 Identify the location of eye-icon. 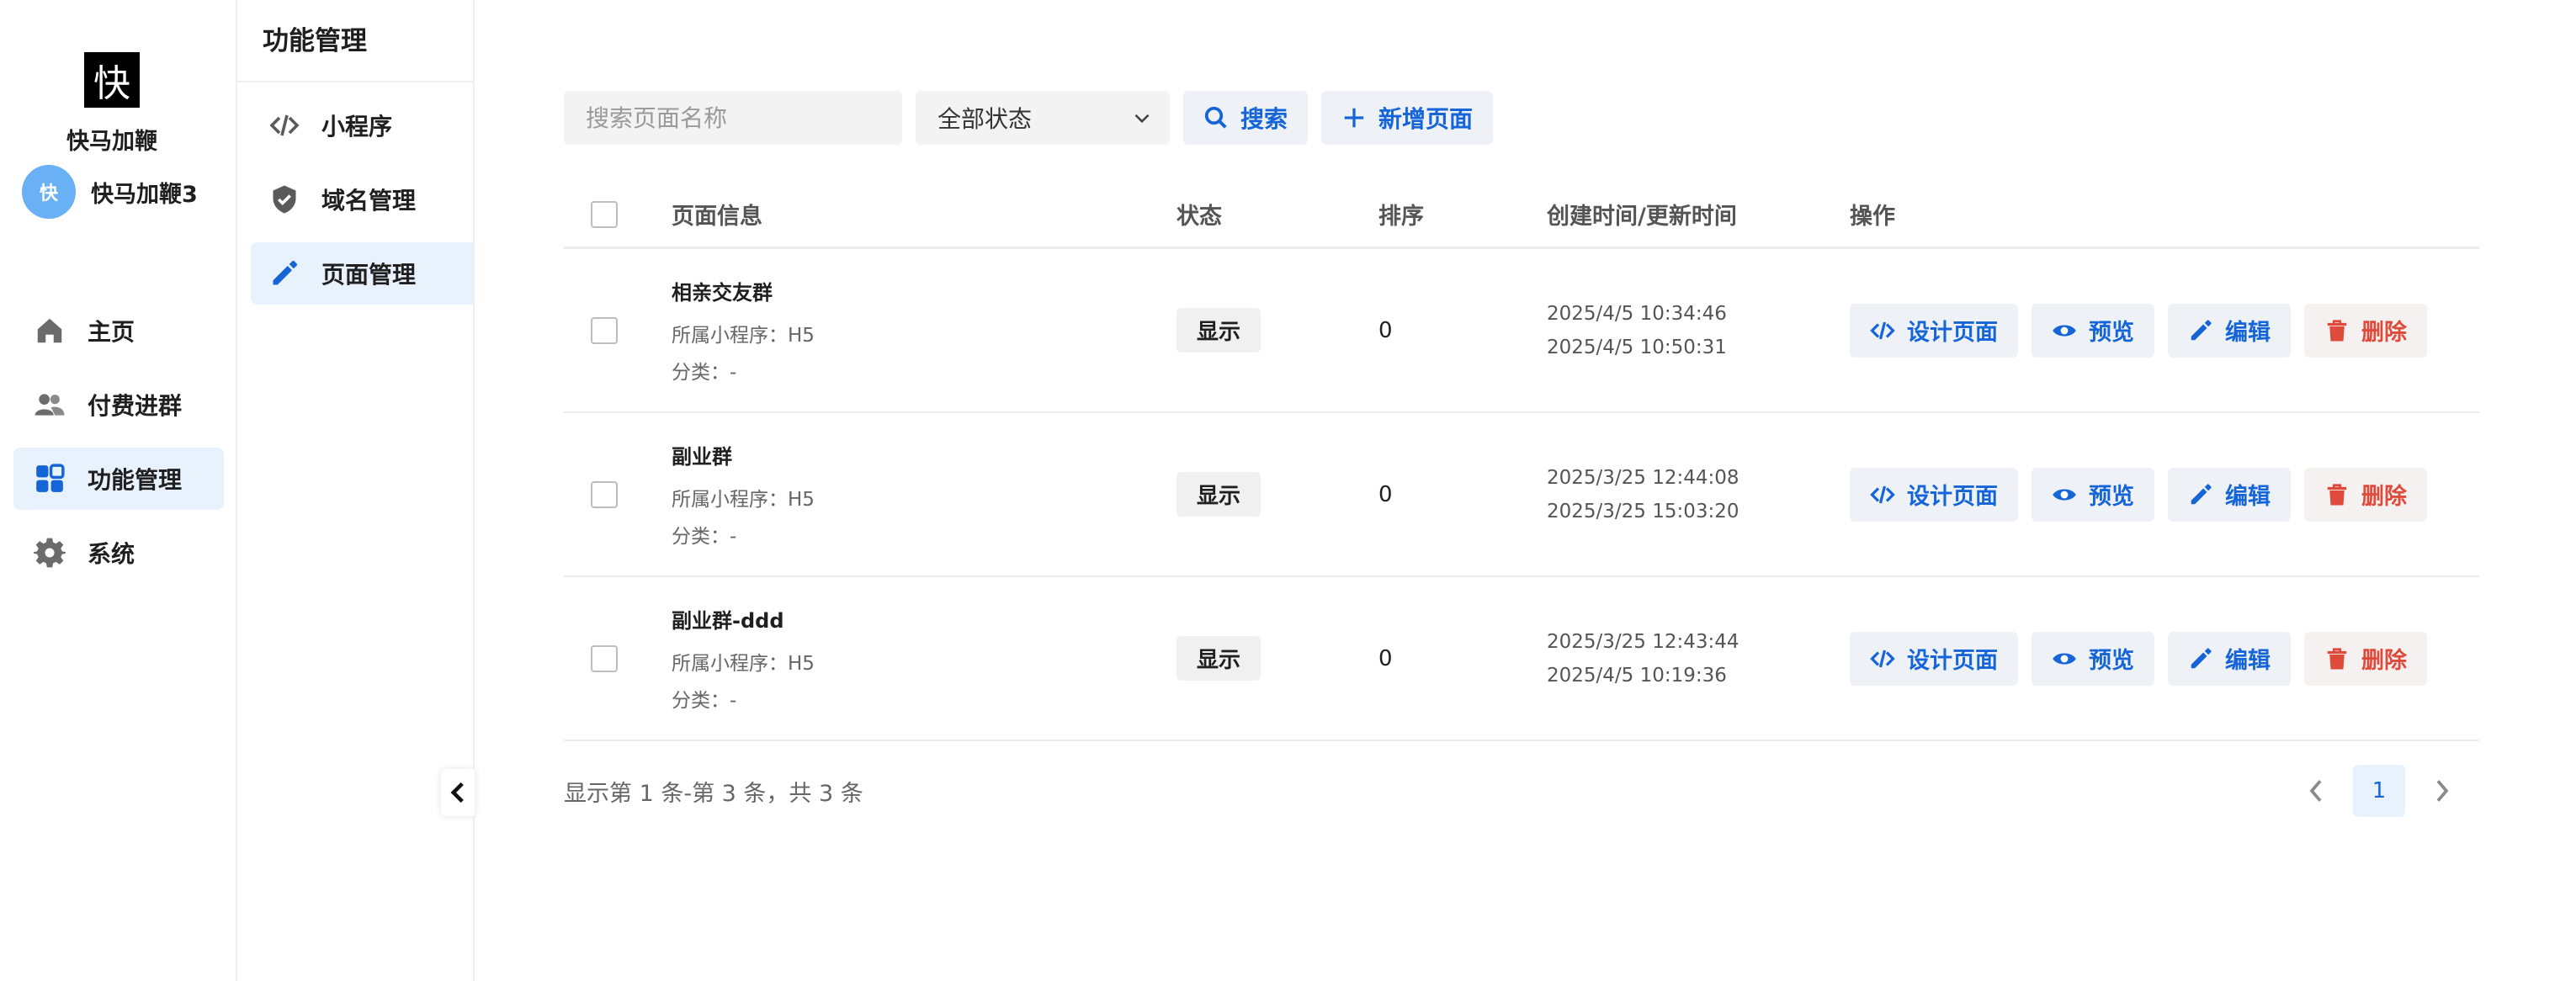
(2064, 494).